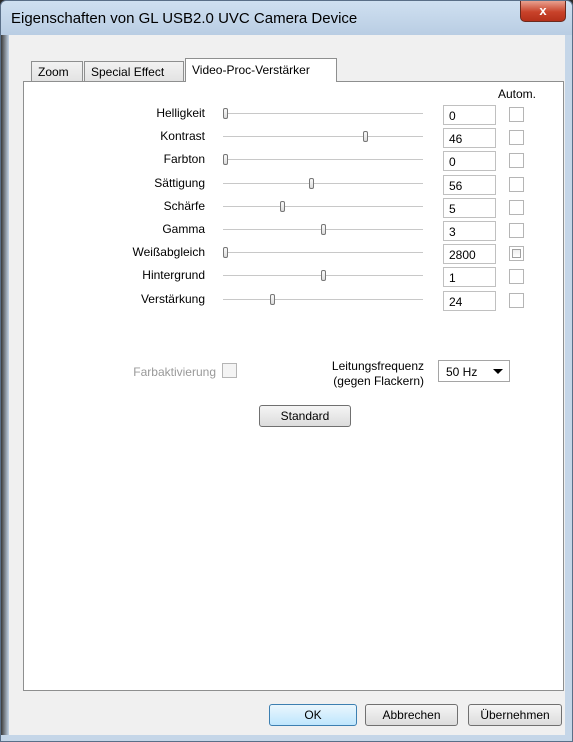 Image resolution: width=573 pixels, height=742 pixels. What do you see at coordinates (469, 231) in the screenshot?
I see `slider-value: 3` at bounding box center [469, 231].